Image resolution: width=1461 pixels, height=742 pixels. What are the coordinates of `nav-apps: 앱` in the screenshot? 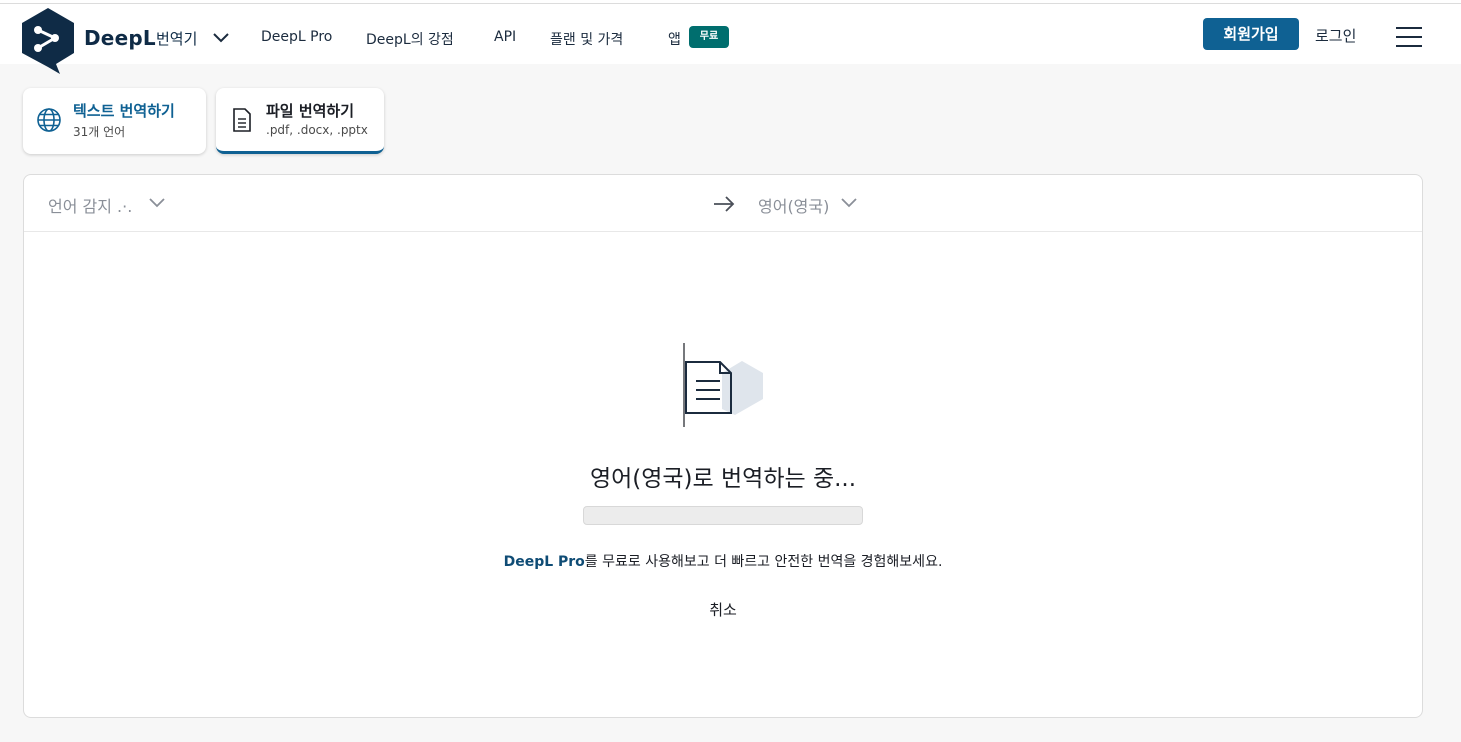 It's located at (674, 39).